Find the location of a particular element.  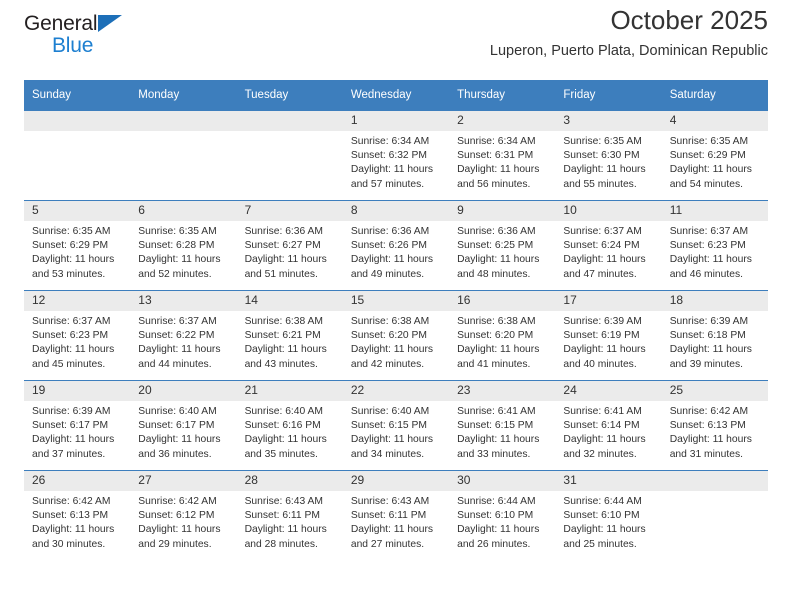

day-number: 23 is located at coordinates (502, 391).